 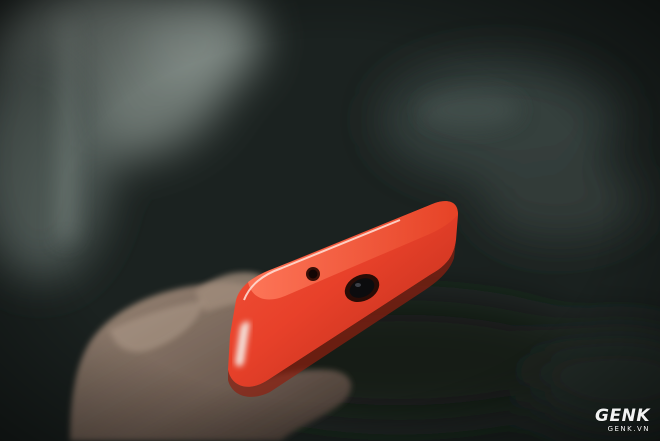 I want to click on watermark-domain: GENK.VN, so click(x=628, y=429).